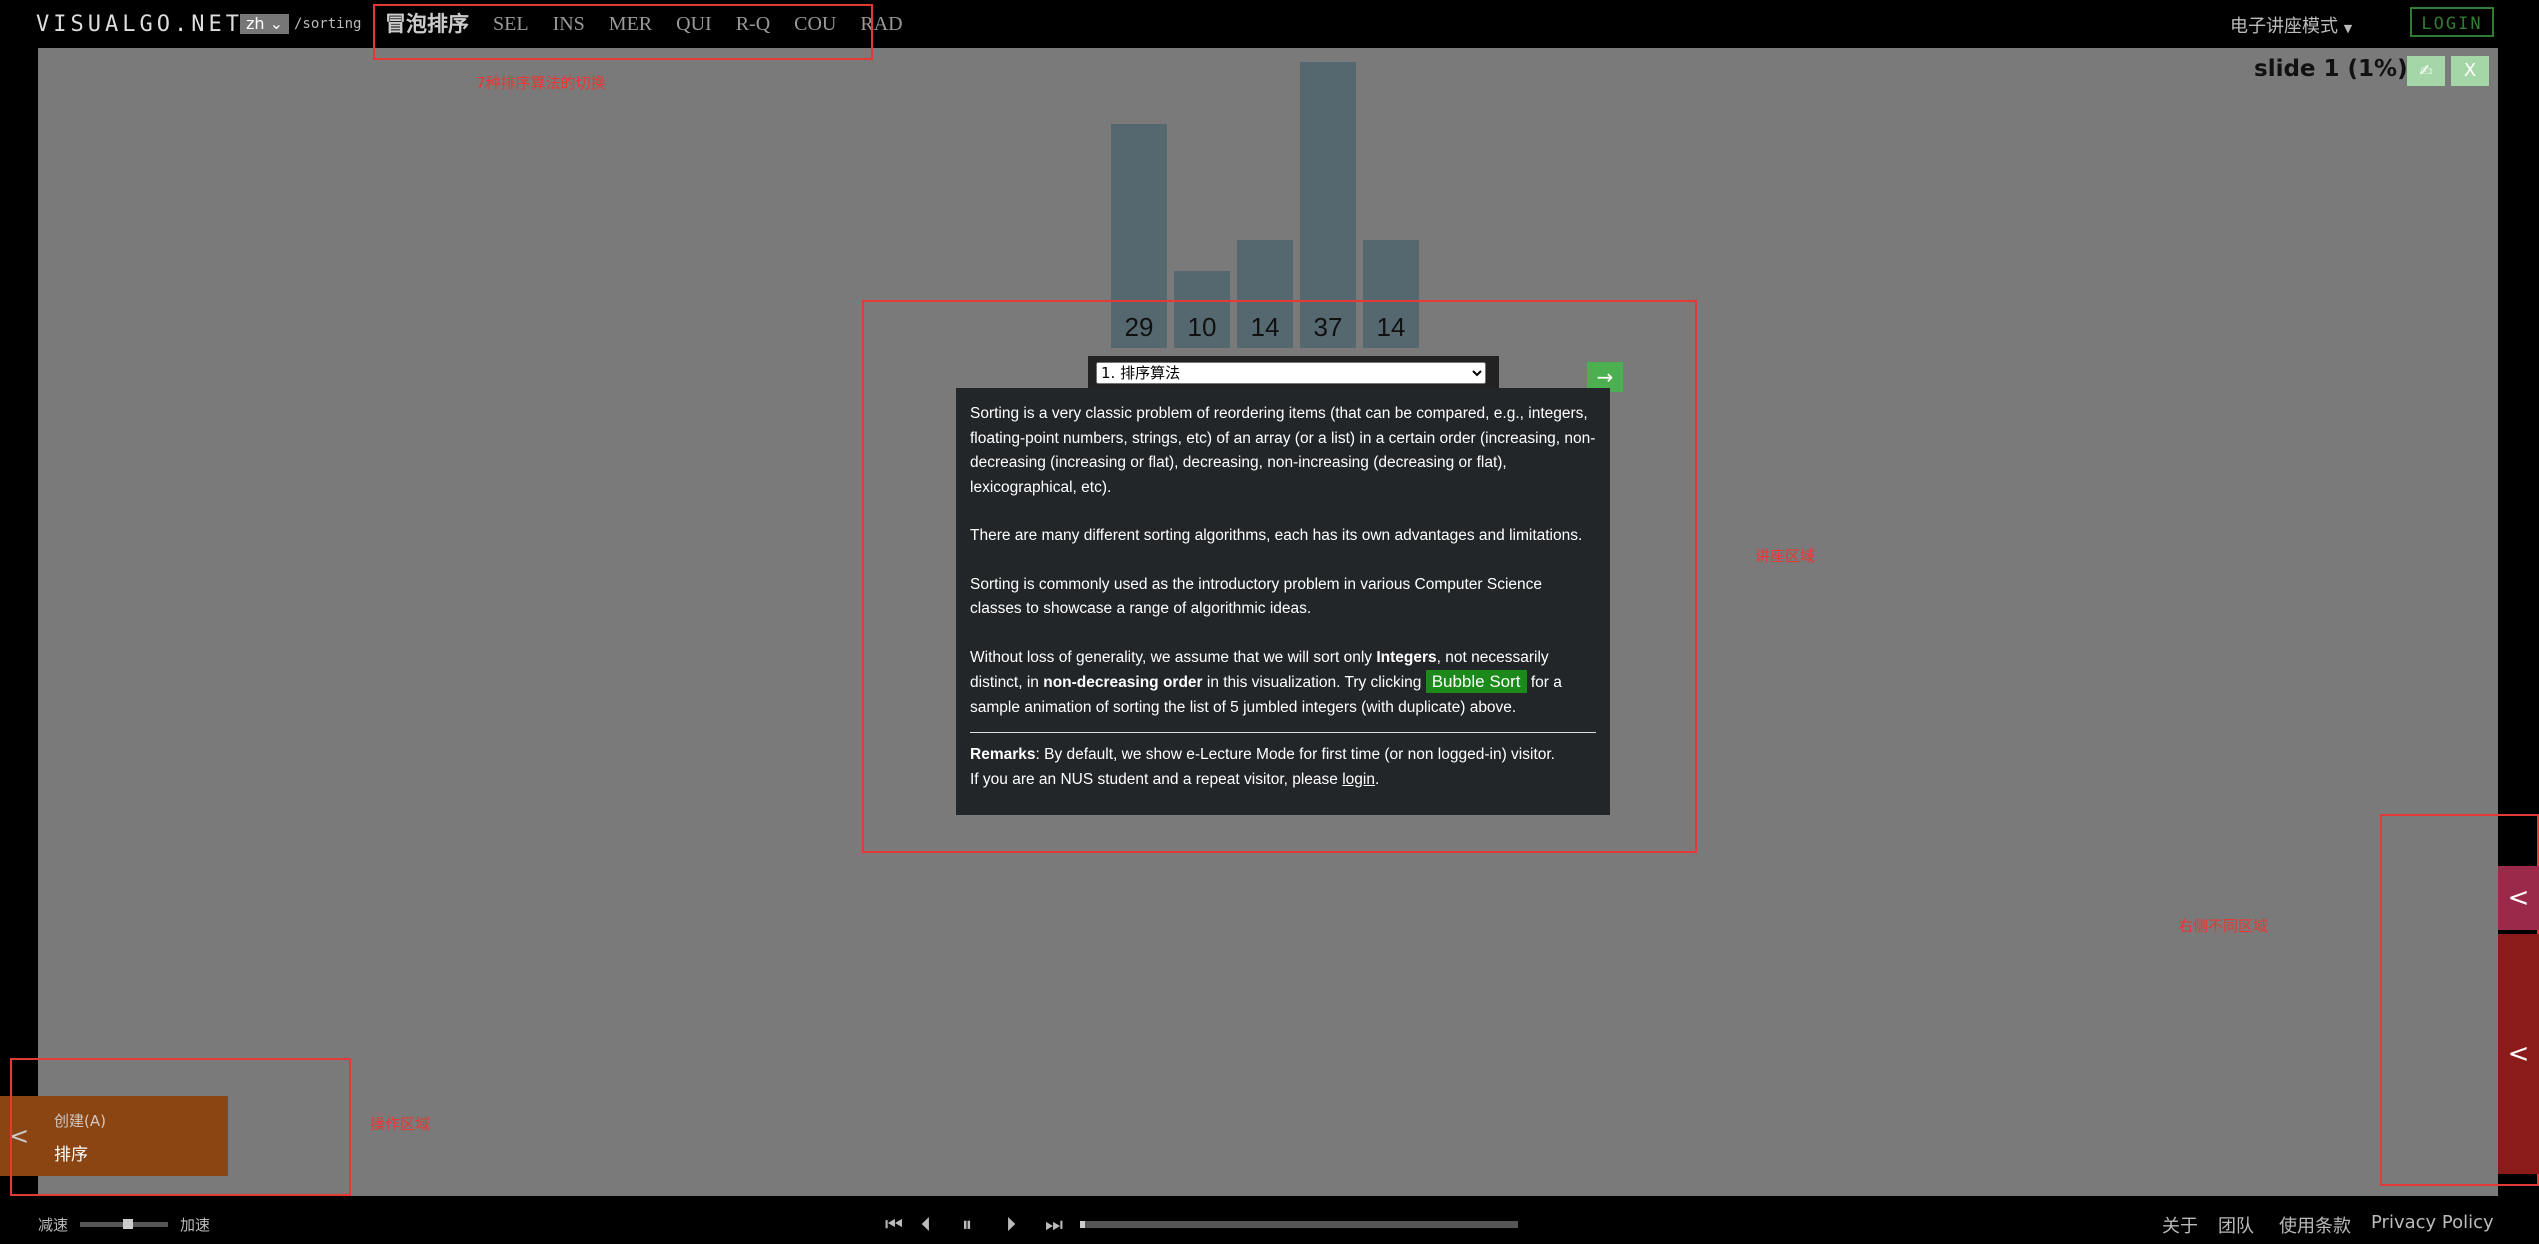  I want to click on annotation-box-lecture, so click(1279, 576).